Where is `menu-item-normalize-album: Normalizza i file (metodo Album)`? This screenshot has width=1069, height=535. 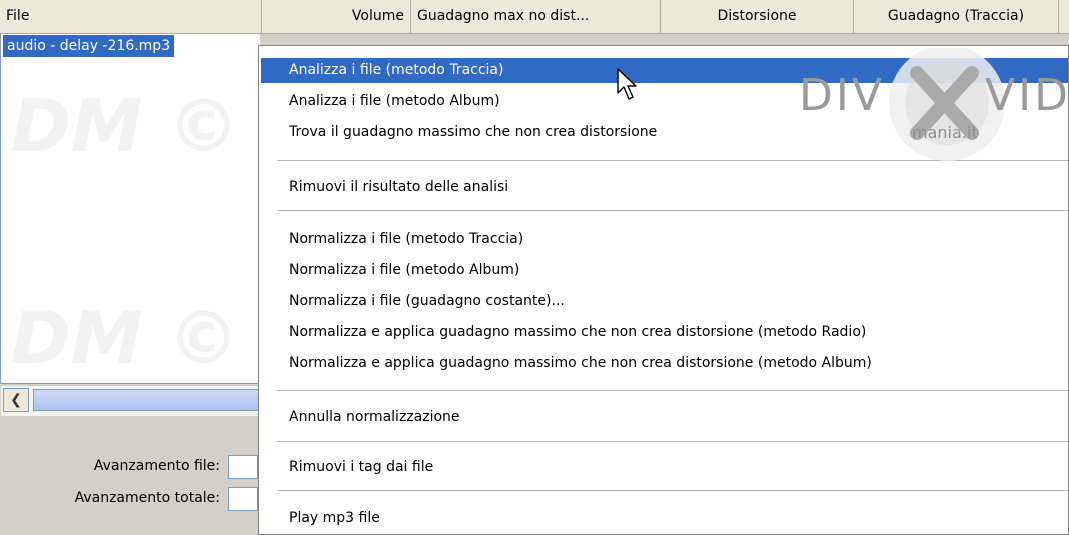
menu-item-normalize-album: Normalizza i file (metodo Album) is located at coordinates (664, 270).